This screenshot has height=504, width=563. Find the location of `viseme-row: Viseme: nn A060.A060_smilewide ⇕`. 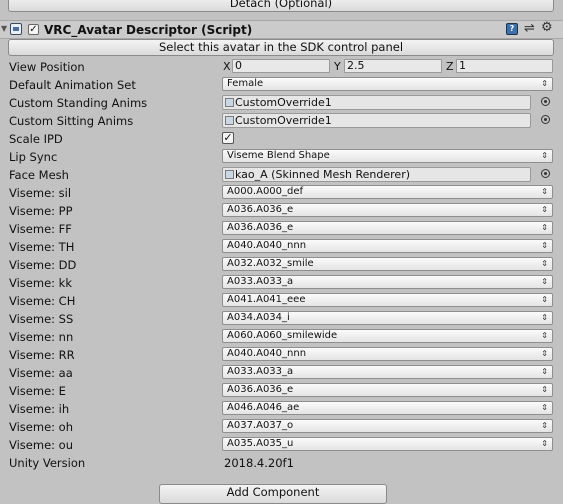

viseme-row: Viseme: nn A060.A060_smilewide ⇕ is located at coordinates (281, 337).